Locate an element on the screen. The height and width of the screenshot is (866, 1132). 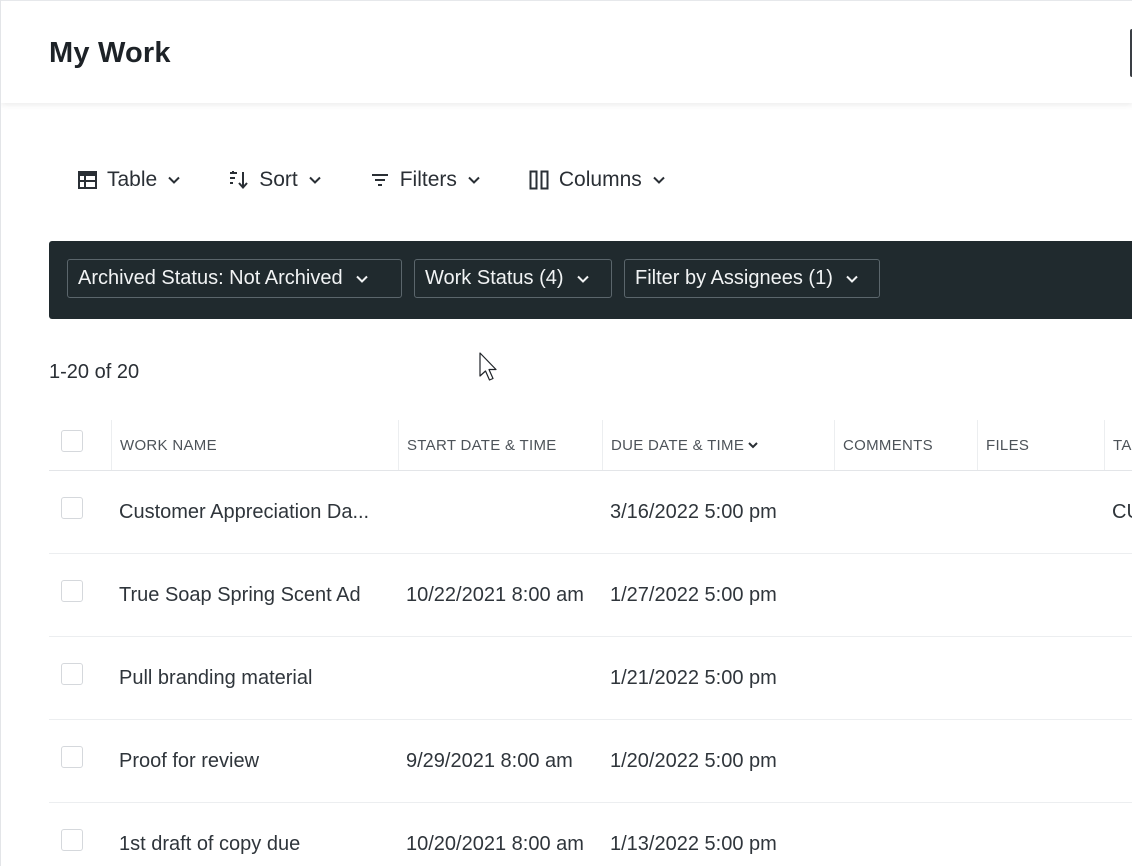
work-name-cell: Proof for review is located at coordinates (256, 761).